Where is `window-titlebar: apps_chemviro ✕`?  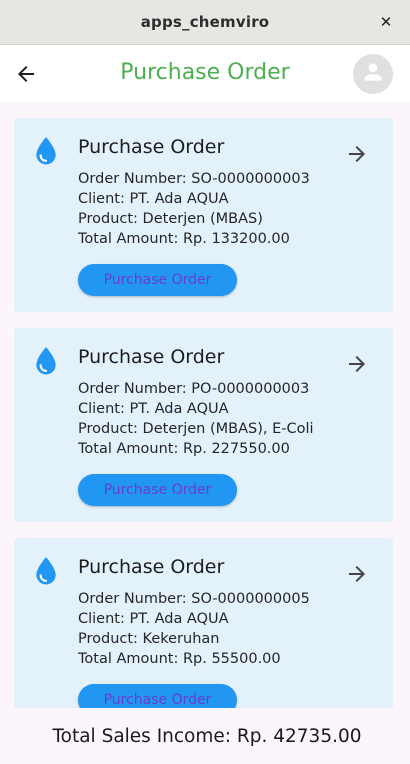 window-titlebar: apps_chemviro ✕ is located at coordinates (205, 22).